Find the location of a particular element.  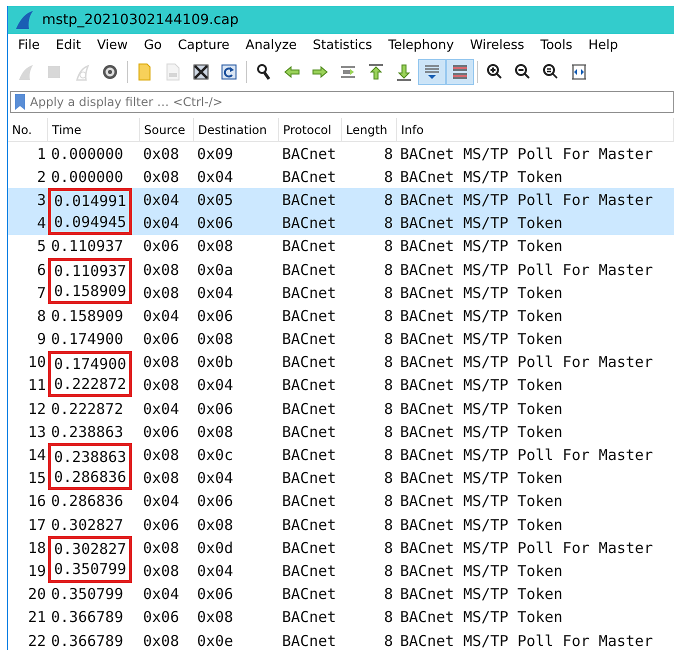

column-header: Length is located at coordinates (369, 129).